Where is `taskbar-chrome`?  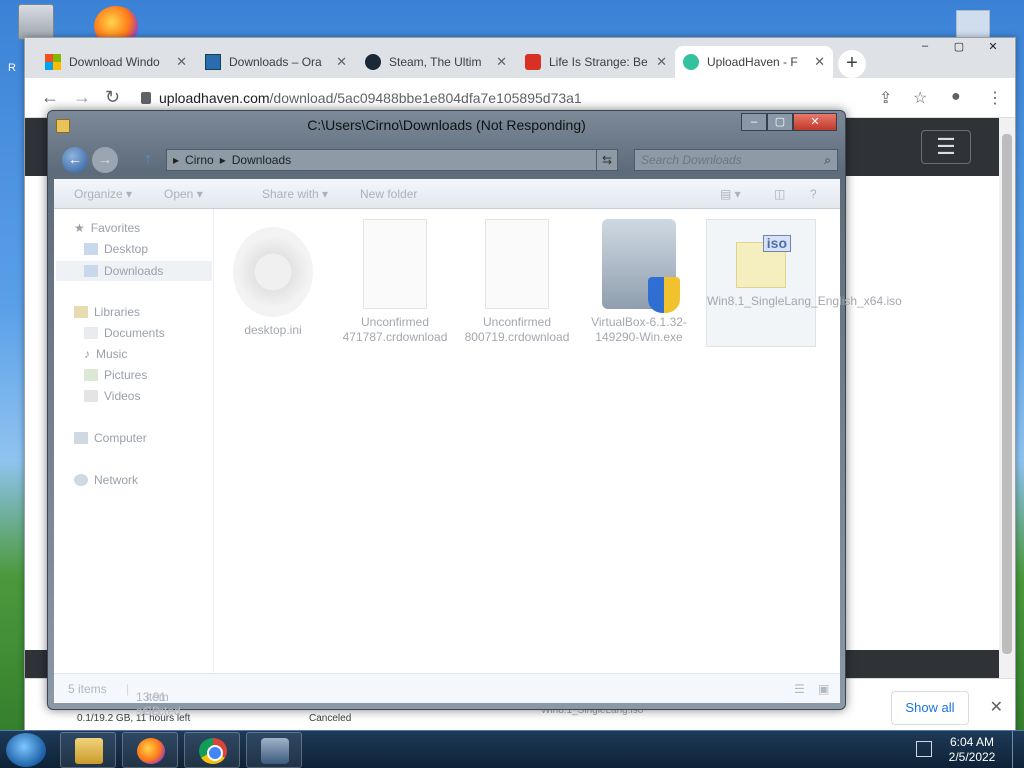 taskbar-chrome is located at coordinates (212, 750).